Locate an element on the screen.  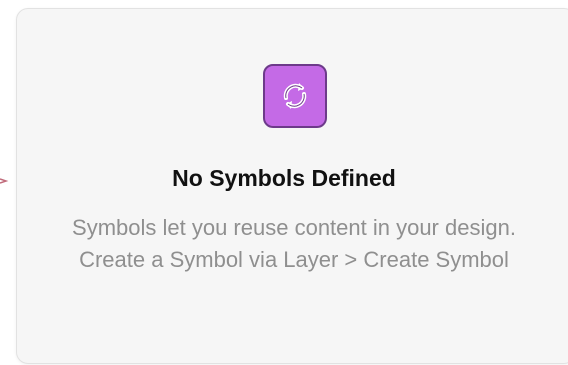
empty-state-title: No Symbols Defined is located at coordinates (284, 178).